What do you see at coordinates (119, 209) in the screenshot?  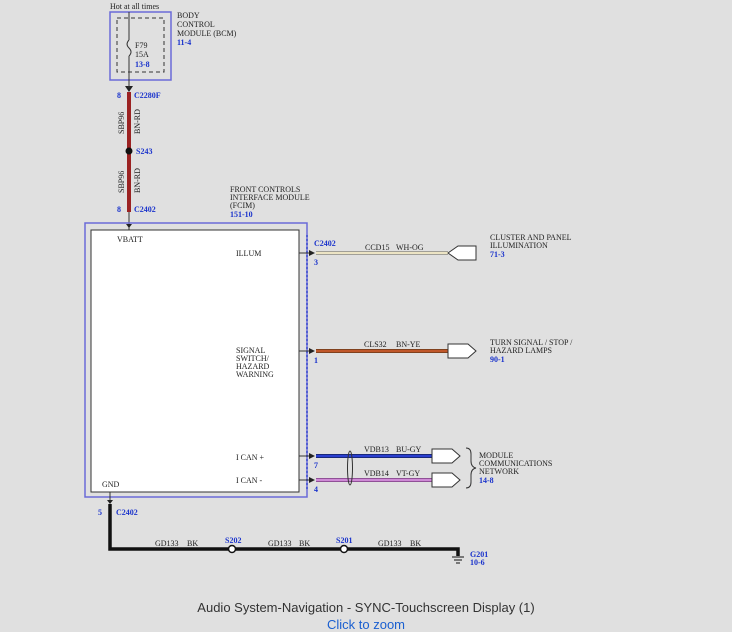 I see `c2402-top-pin: 8` at bounding box center [119, 209].